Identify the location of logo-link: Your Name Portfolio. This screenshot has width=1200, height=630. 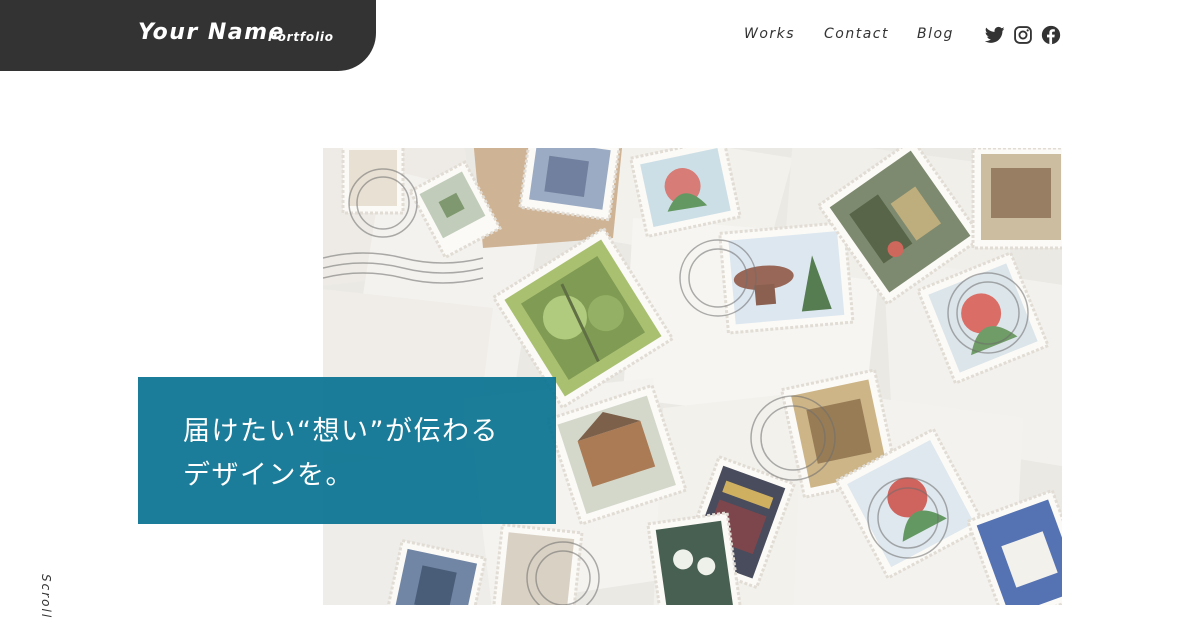
(188, 35).